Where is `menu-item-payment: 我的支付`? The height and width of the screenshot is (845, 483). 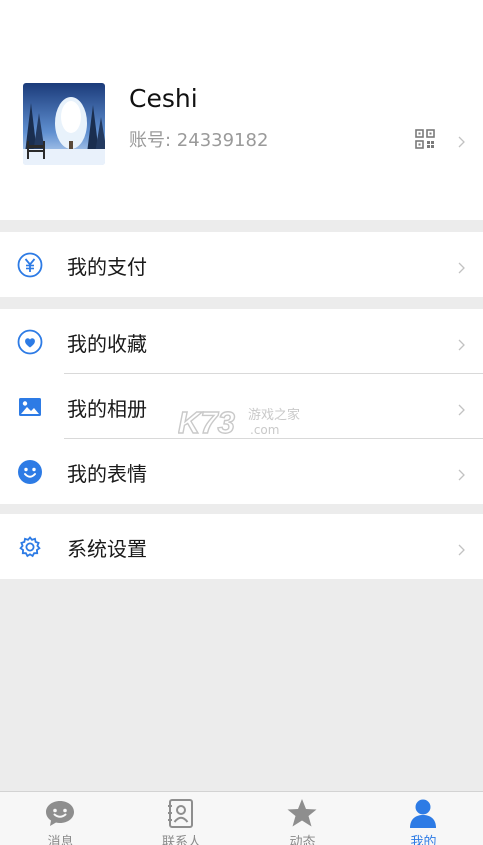
menu-item-payment: 我的支付 is located at coordinates (241, 264).